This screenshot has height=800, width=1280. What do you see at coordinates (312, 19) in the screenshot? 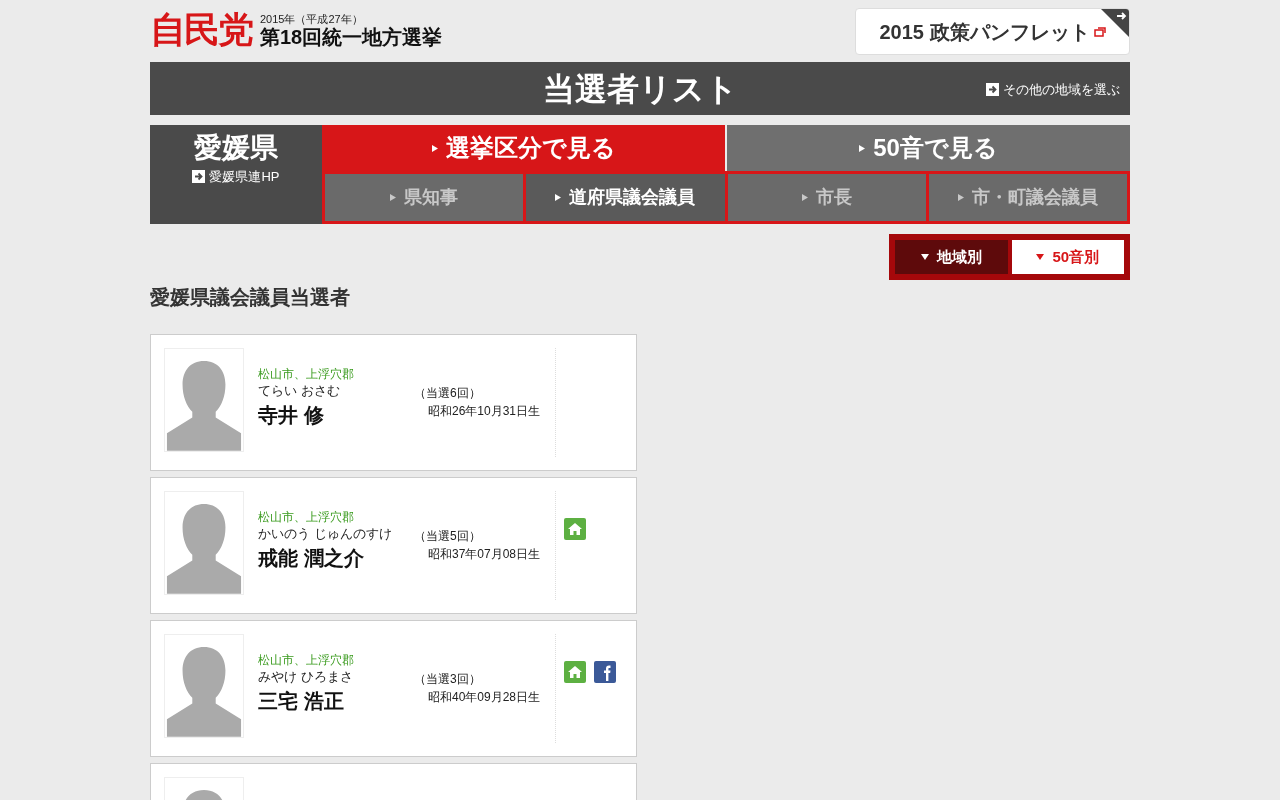
I see `election-year: 2015年（平成27年）` at bounding box center [312, 19].